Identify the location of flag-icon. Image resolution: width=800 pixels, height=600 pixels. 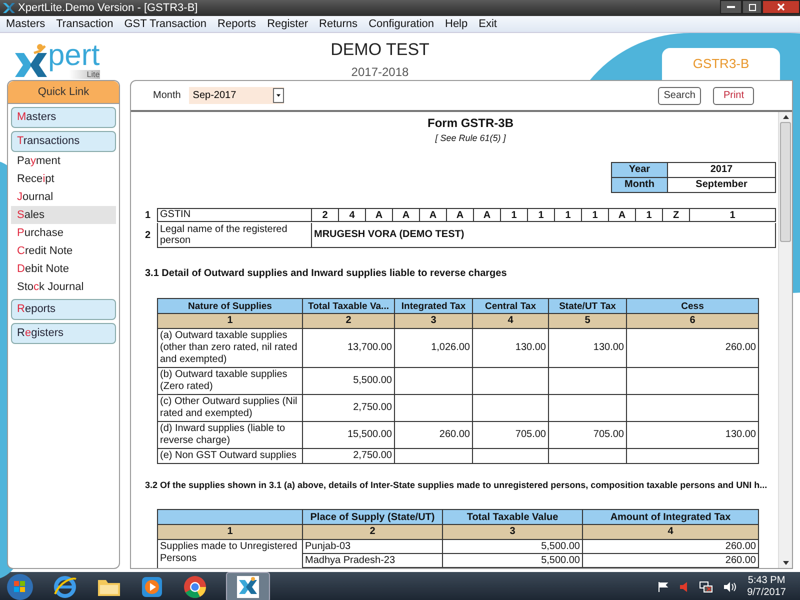
(663, 587).